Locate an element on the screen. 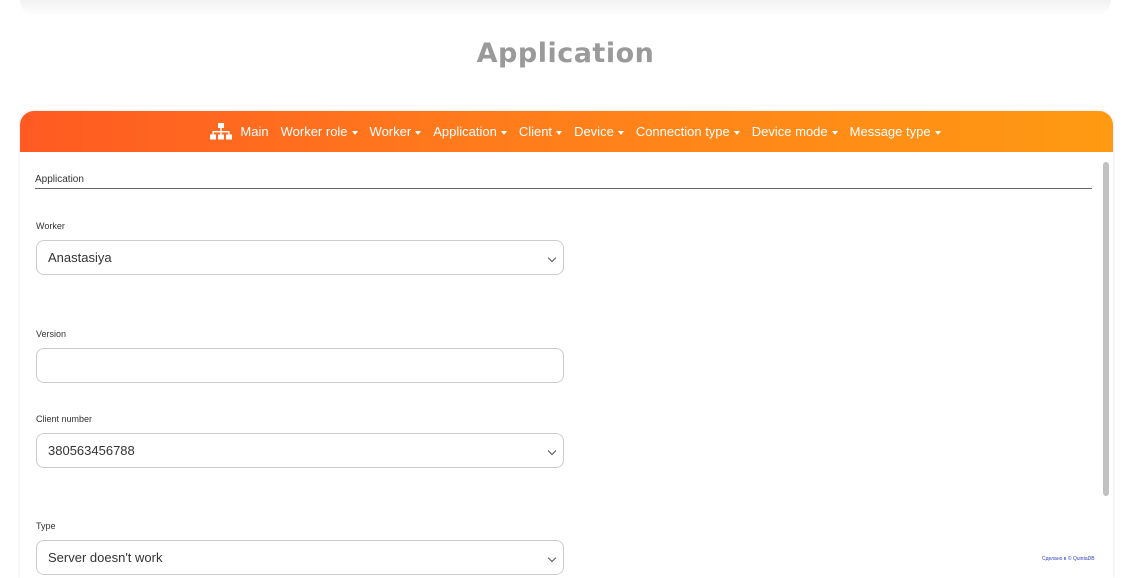 The height and width of the screenshot is (578, 1131). sitemap-icon is located at coordinates (221, 130).